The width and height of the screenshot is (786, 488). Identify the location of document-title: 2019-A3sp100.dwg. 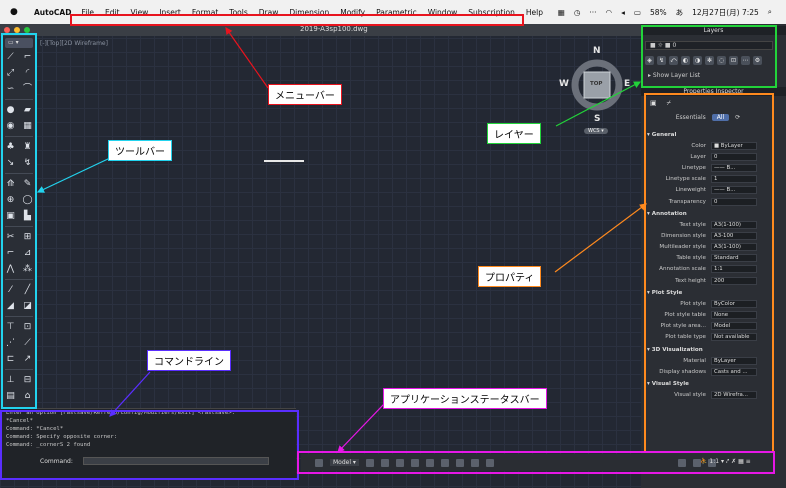
(334, 29).